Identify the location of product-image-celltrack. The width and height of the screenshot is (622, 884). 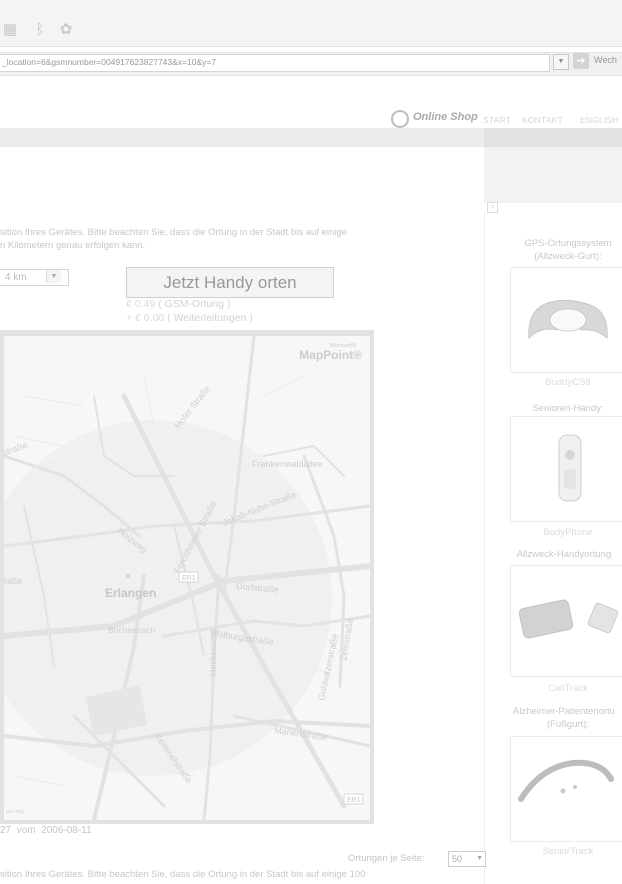
(566, 621).